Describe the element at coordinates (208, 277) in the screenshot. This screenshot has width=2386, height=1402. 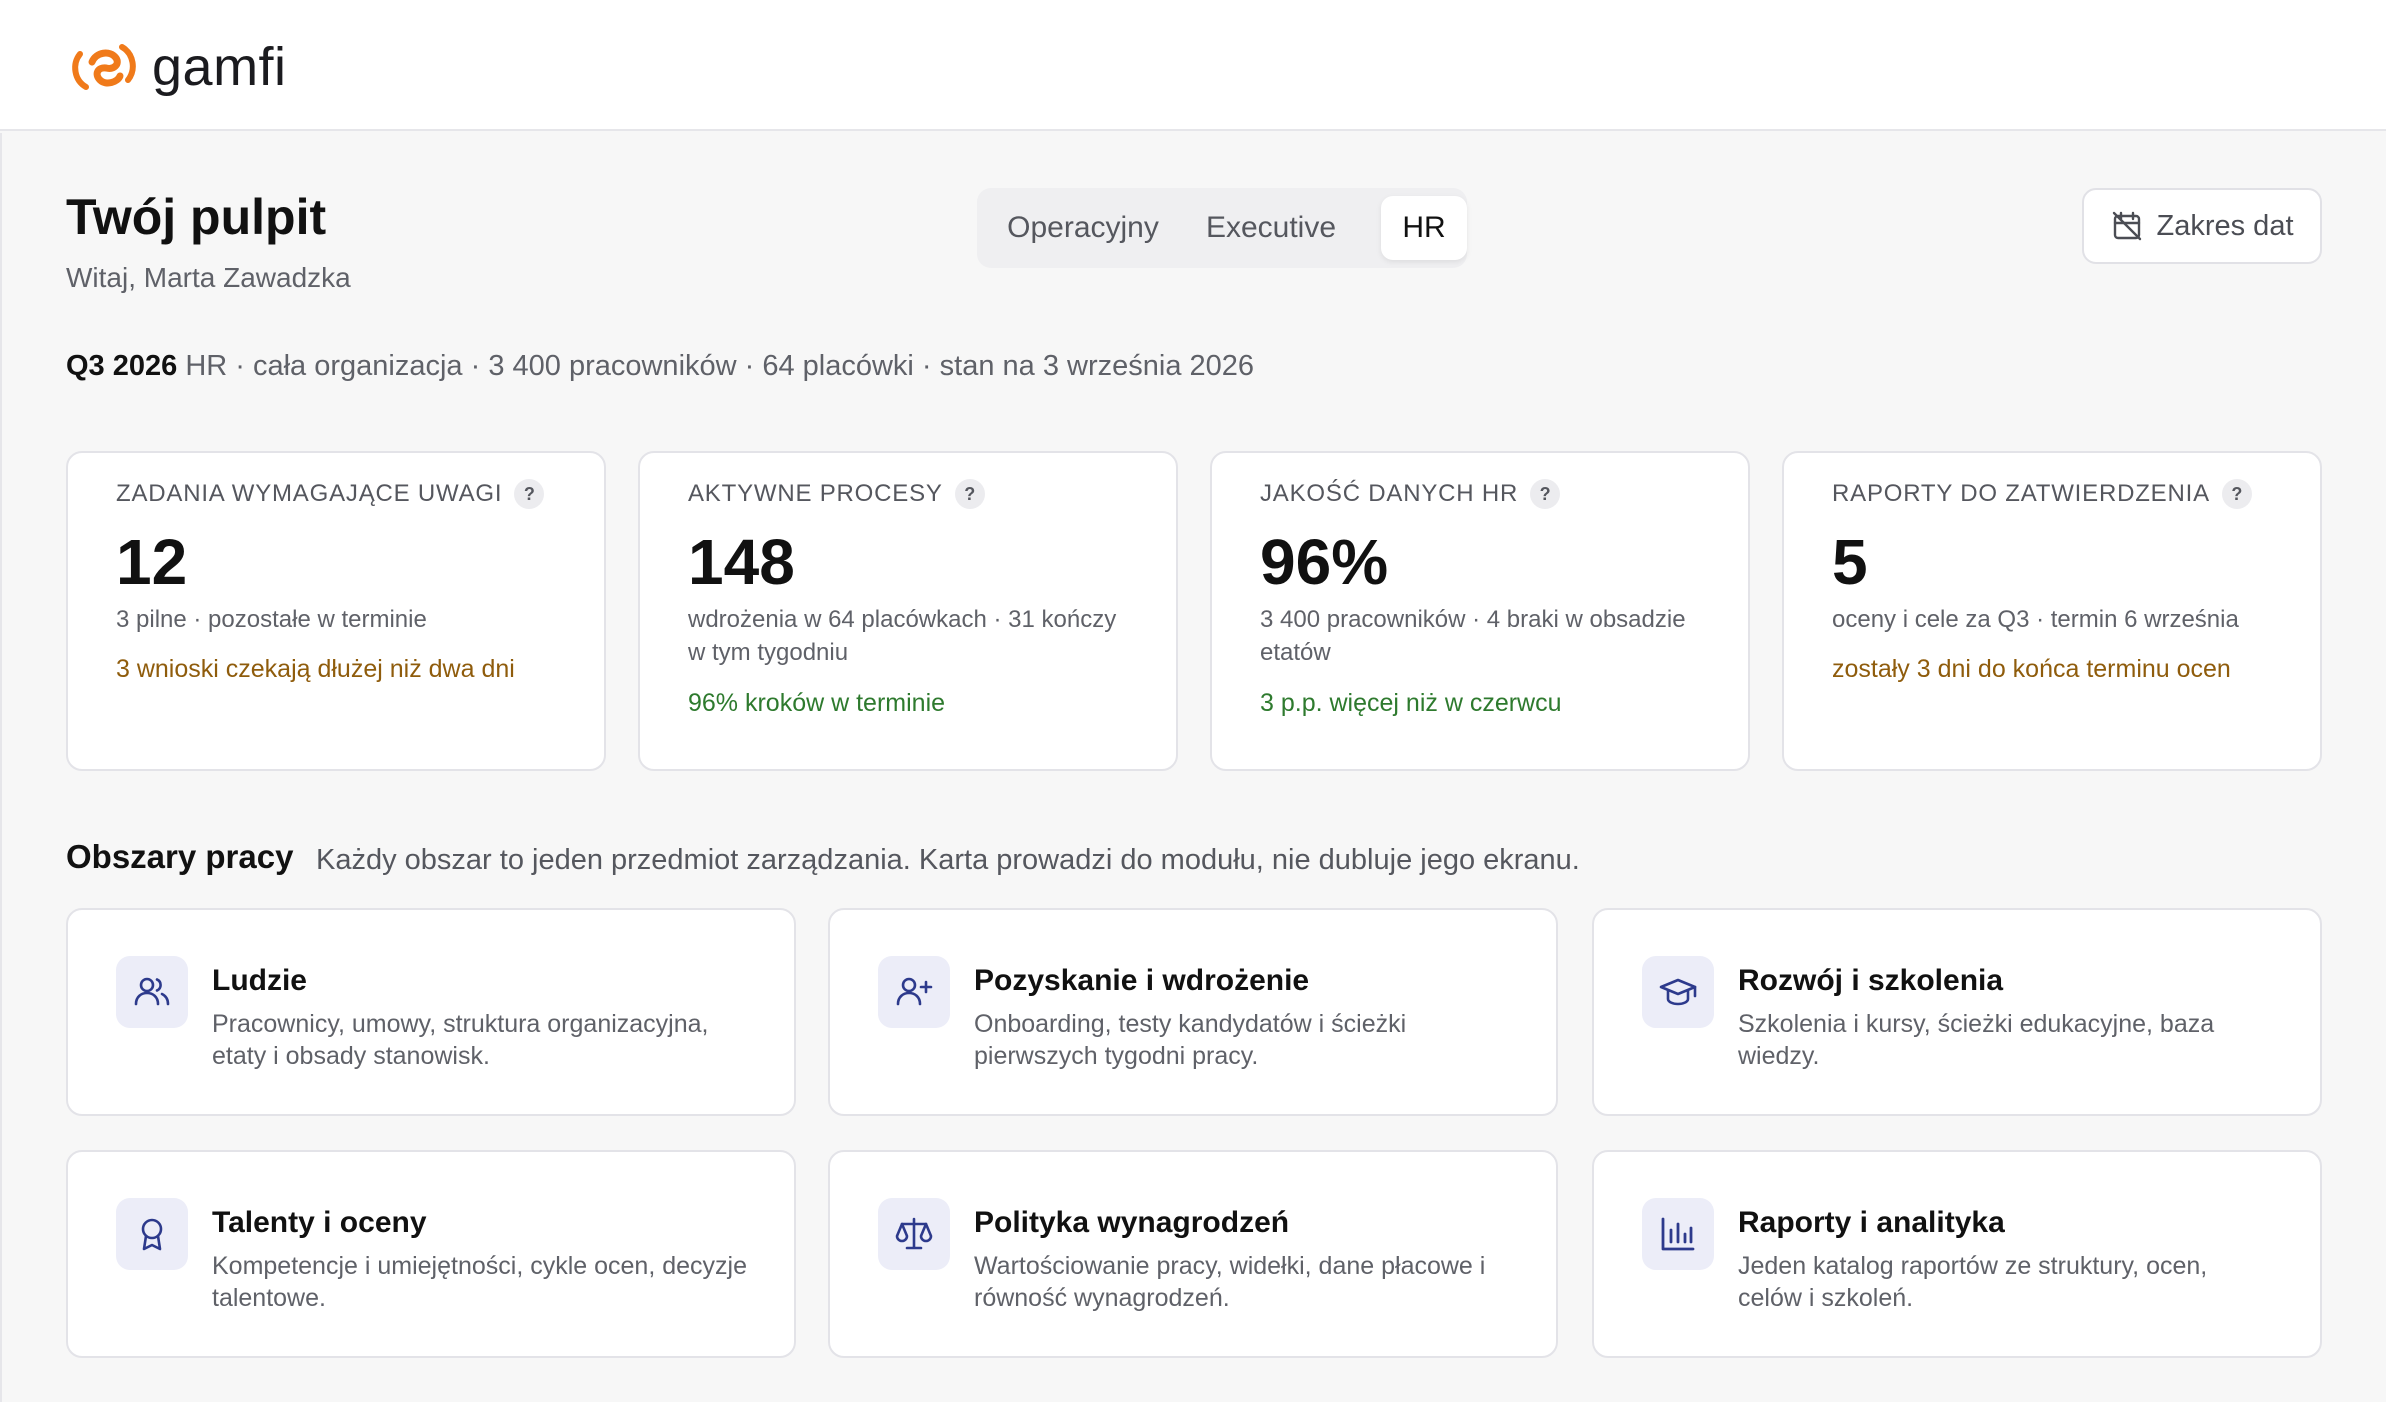
I see `welcome-text: Witaj, Marta Zawadzka` at that location.